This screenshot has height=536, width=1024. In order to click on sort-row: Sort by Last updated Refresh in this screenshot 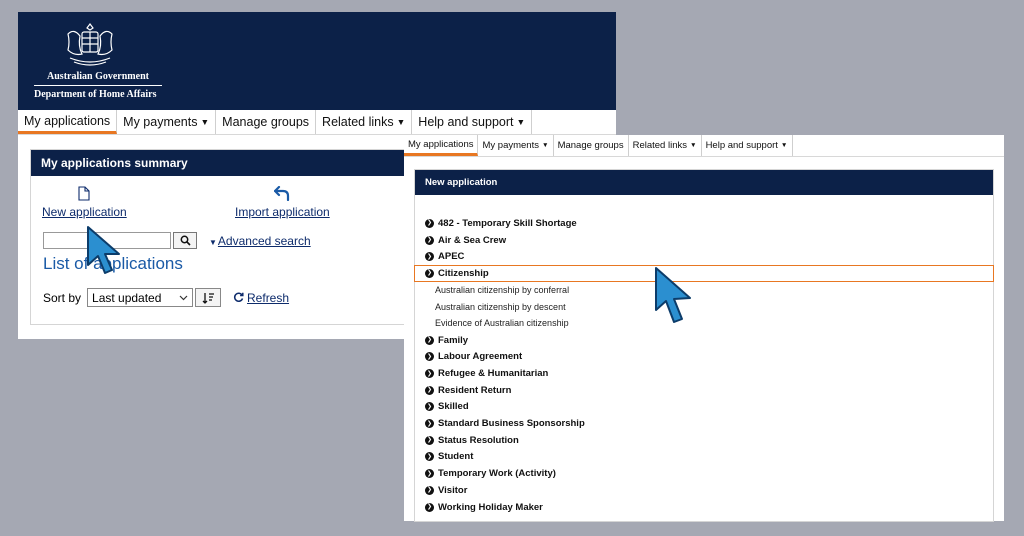, I will do `click(166, 297)`.